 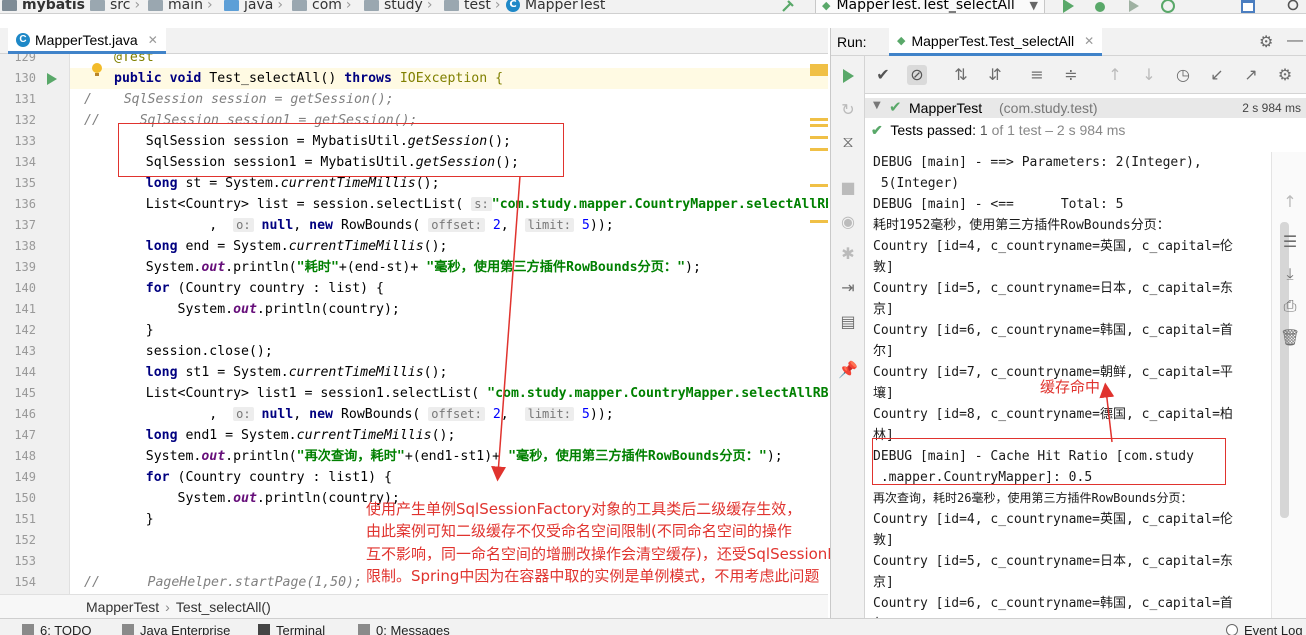 What do you see at coordinates (25, 519) in the screenshot?
I see `line-number: 151` at bounding box center [25, 519].